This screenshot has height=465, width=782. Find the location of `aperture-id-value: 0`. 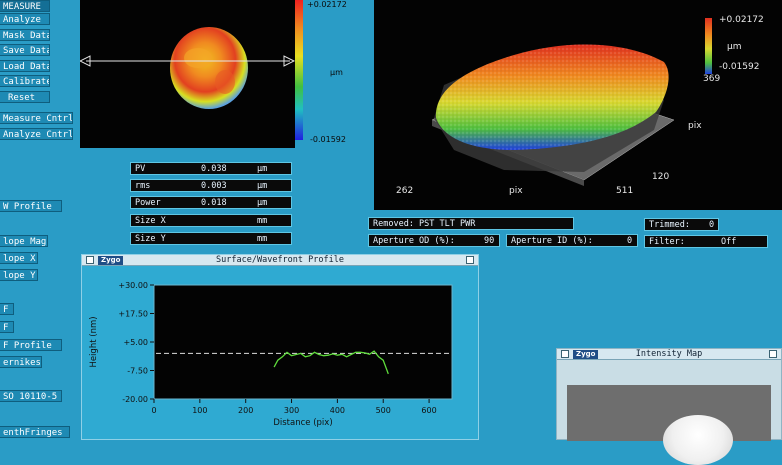

aperture-id-value: 0 is located at coordinates (630, 241).